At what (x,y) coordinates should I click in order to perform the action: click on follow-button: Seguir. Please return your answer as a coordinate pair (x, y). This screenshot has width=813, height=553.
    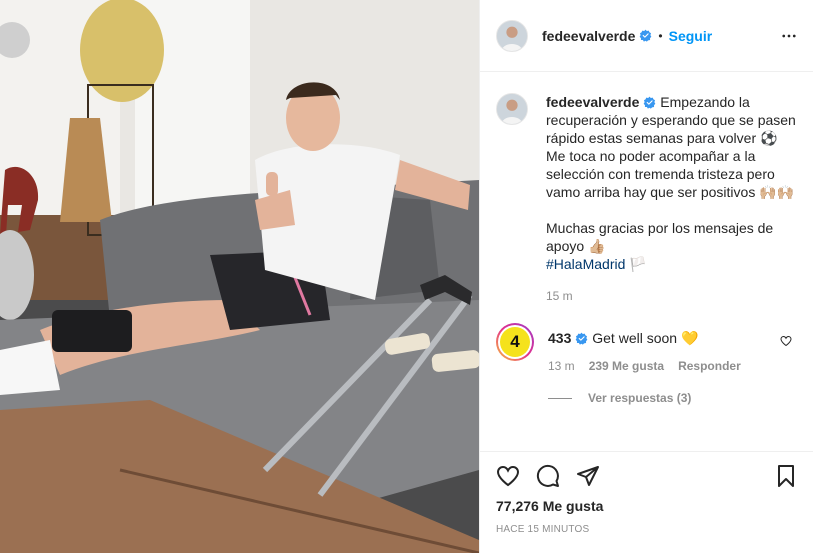
    Looking at the image, I should click on (691, 36).